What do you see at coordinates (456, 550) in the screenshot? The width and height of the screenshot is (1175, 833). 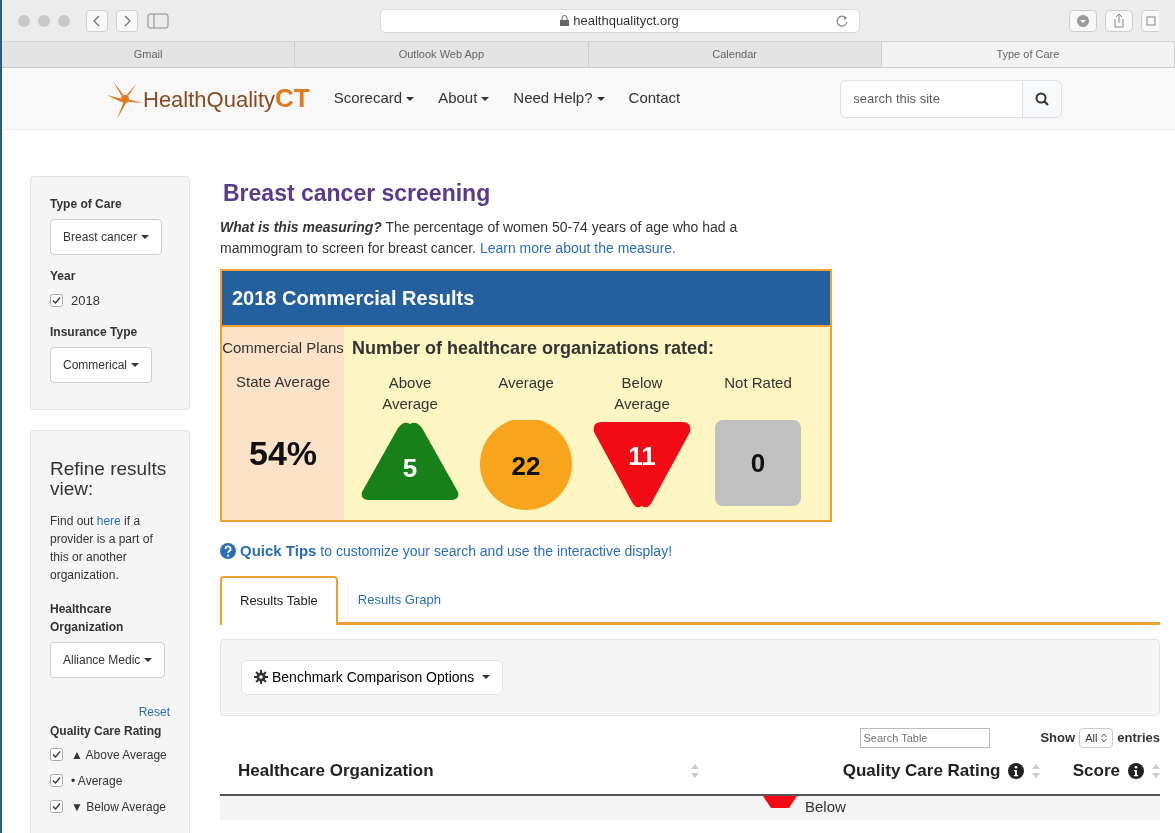 I see `quick-tips-link: Quick Tips to customize your search and use the interactive display!` at bounding box center [456, 550].